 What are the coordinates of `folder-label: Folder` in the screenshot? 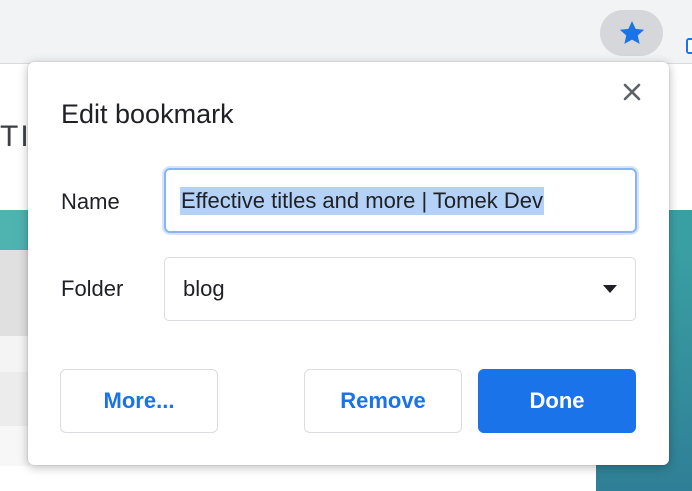 It's located at (92, 288).